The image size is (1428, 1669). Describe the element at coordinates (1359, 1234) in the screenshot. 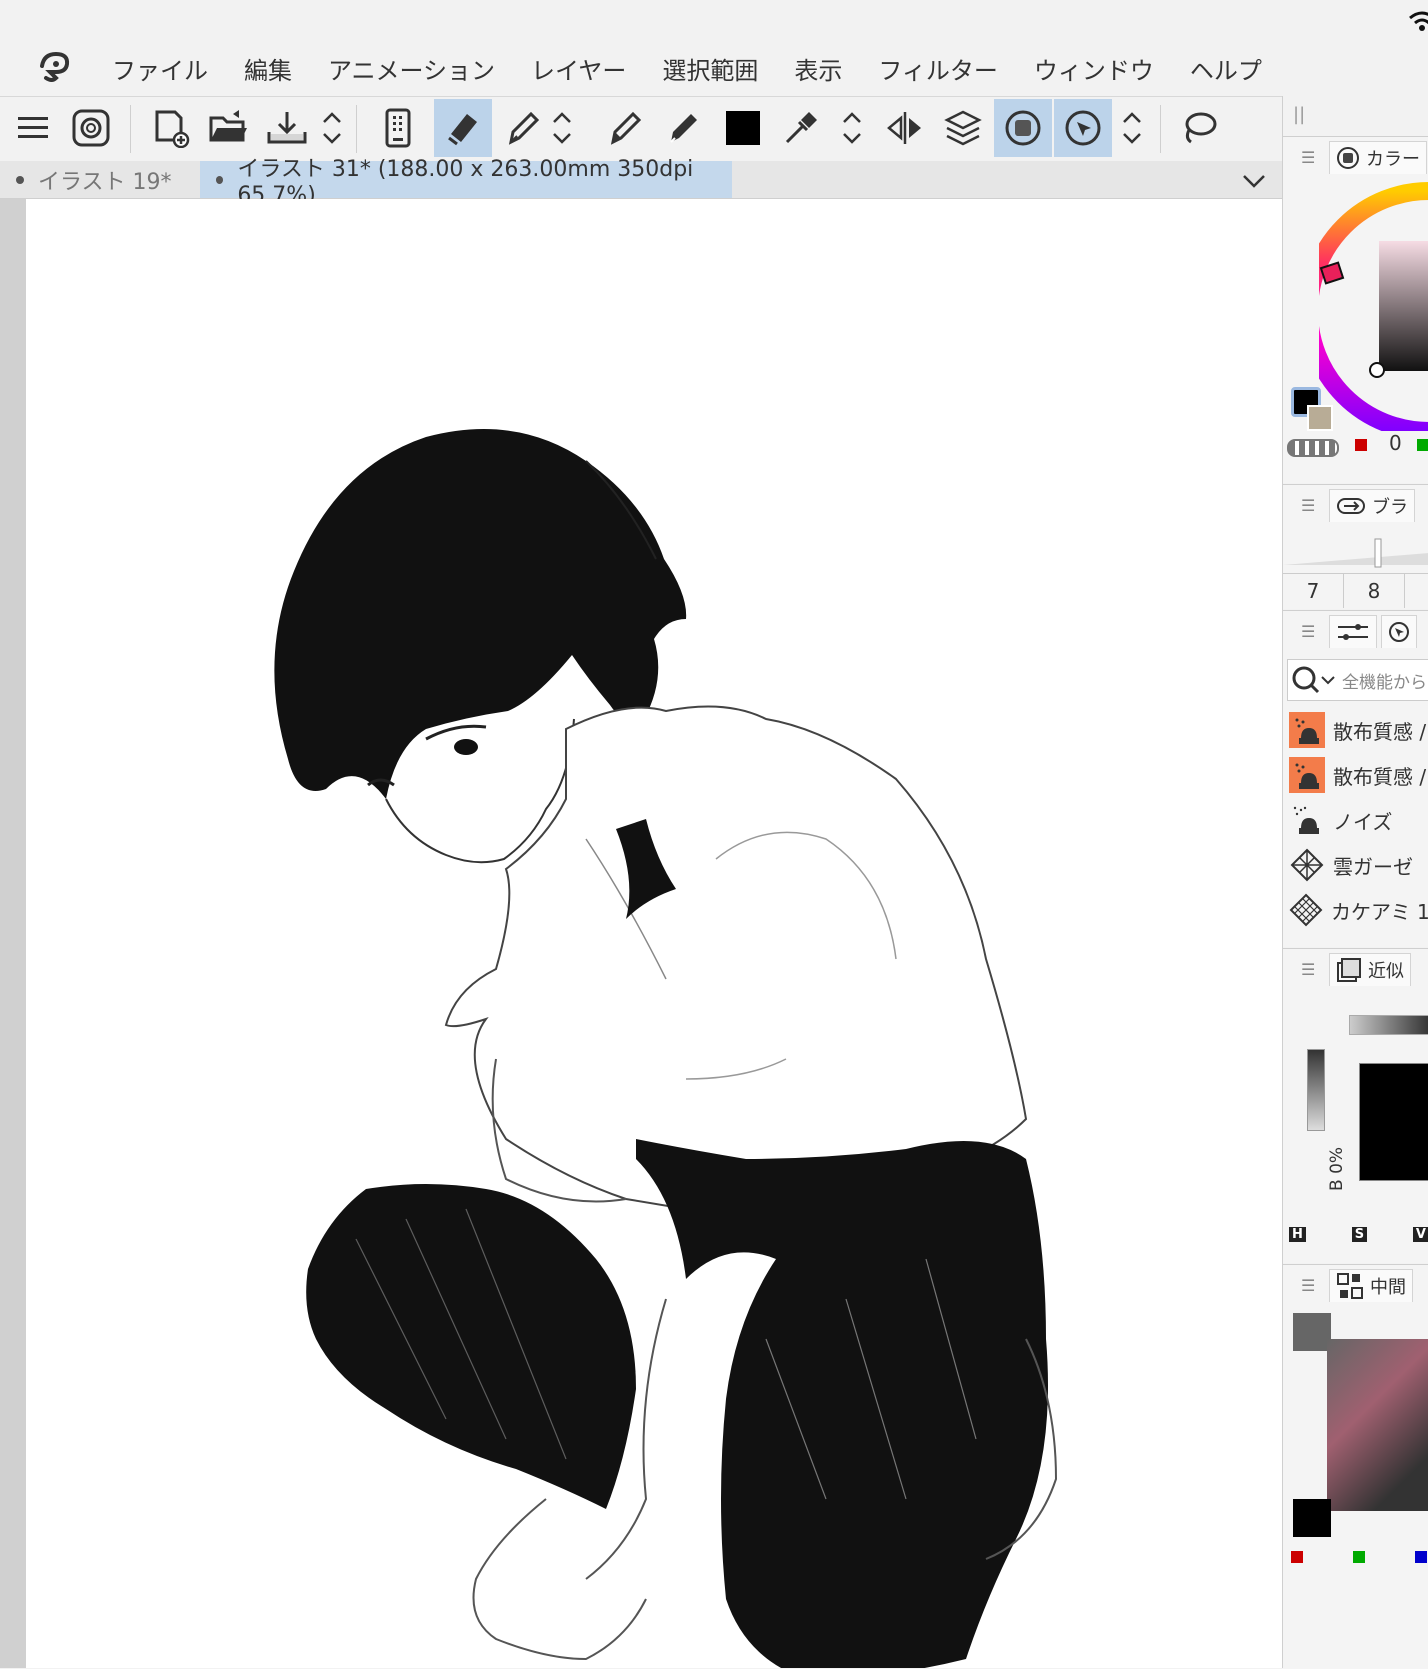

I see `saturation-label: S` at that location.